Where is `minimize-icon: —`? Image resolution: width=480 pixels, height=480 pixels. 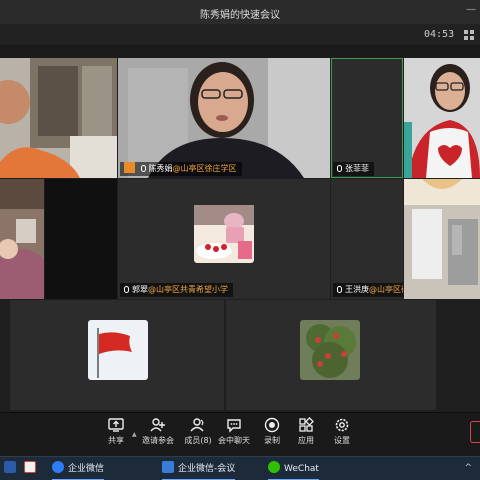 minimize-icon: — is located at coordinates (471, 9).